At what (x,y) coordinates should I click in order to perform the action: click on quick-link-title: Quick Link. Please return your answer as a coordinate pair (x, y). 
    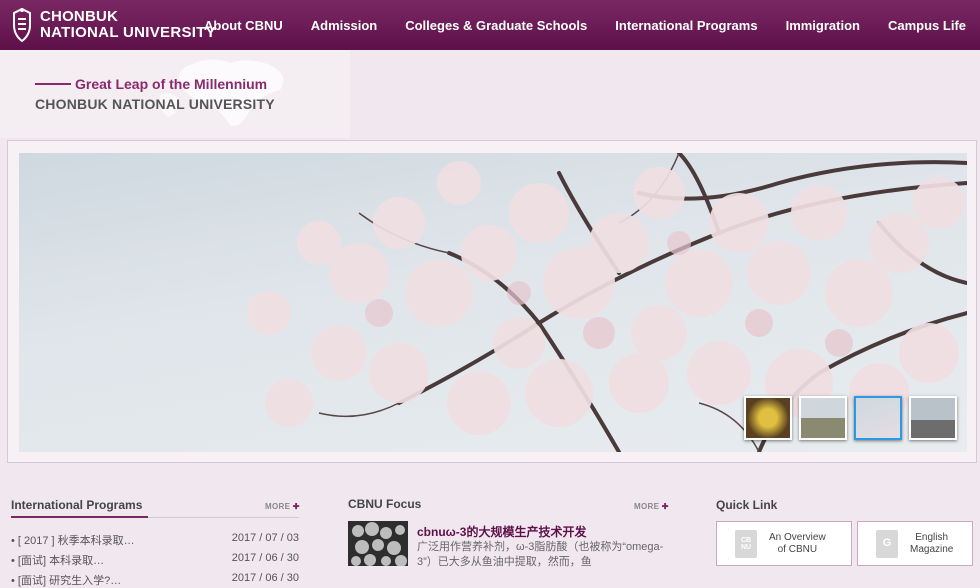
    Looking at the image, I should click on (747, 505).